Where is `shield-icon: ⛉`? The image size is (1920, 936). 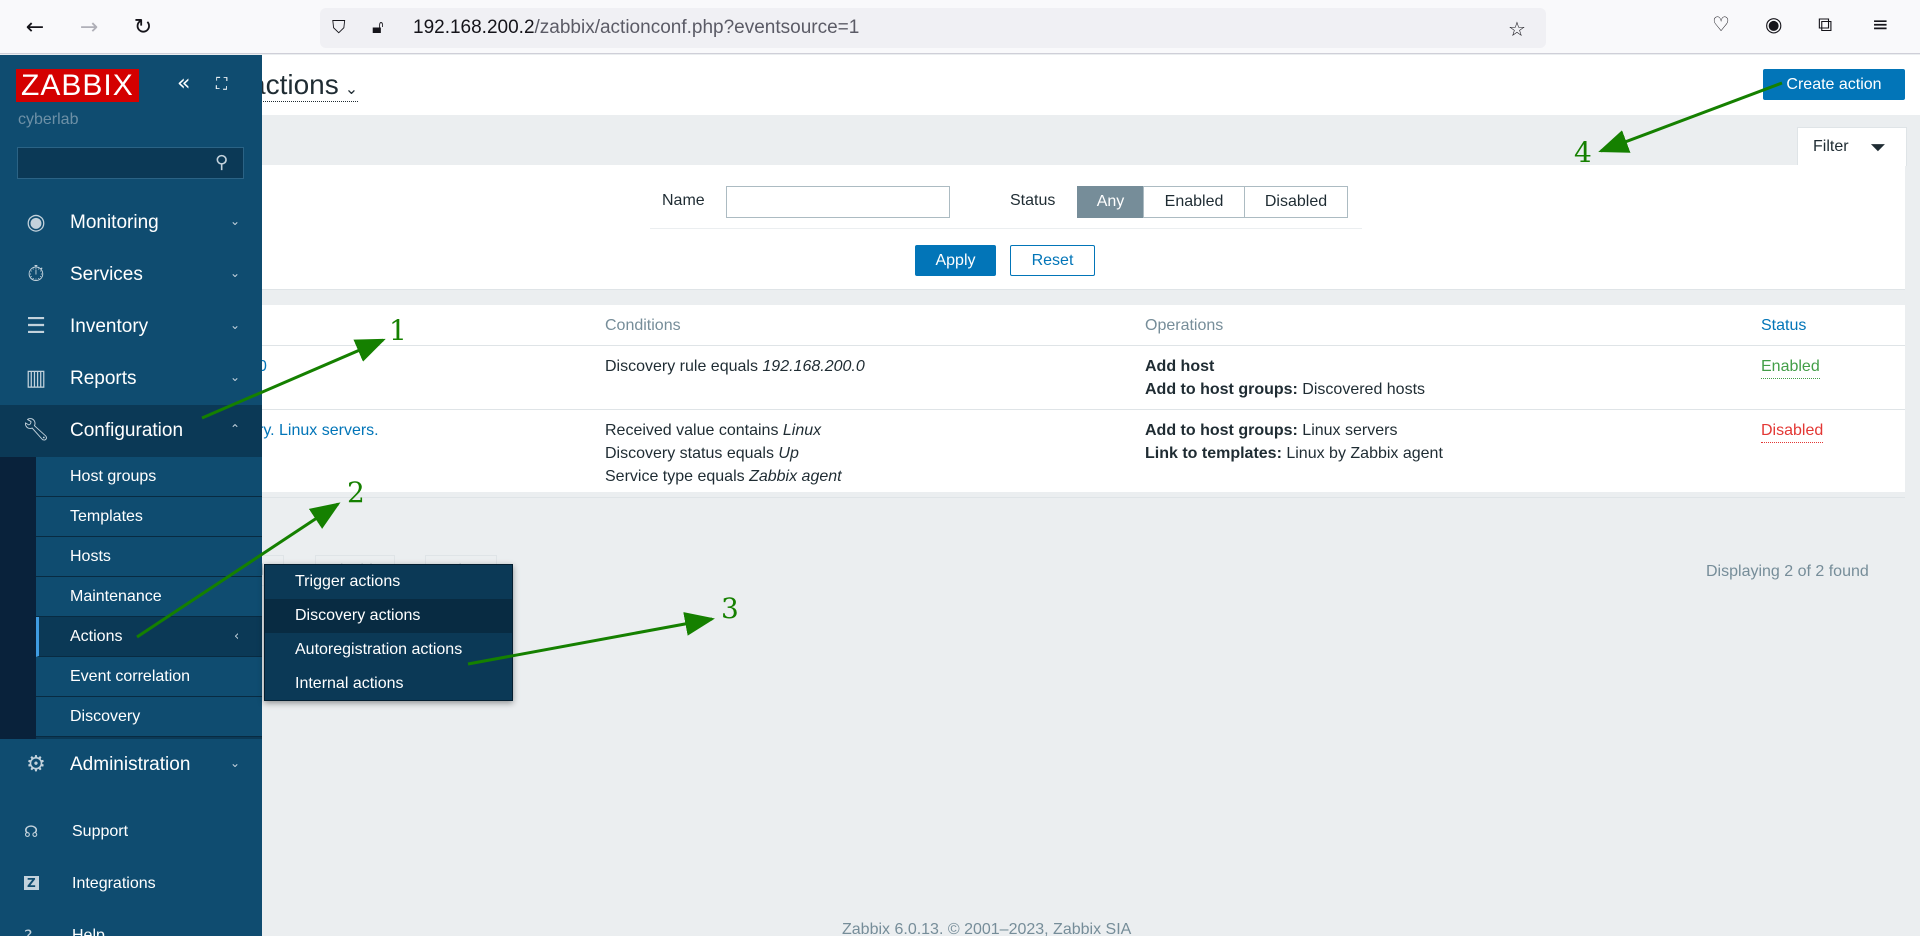 shield-icon: ⛉ is located at coordinates (339, 27).